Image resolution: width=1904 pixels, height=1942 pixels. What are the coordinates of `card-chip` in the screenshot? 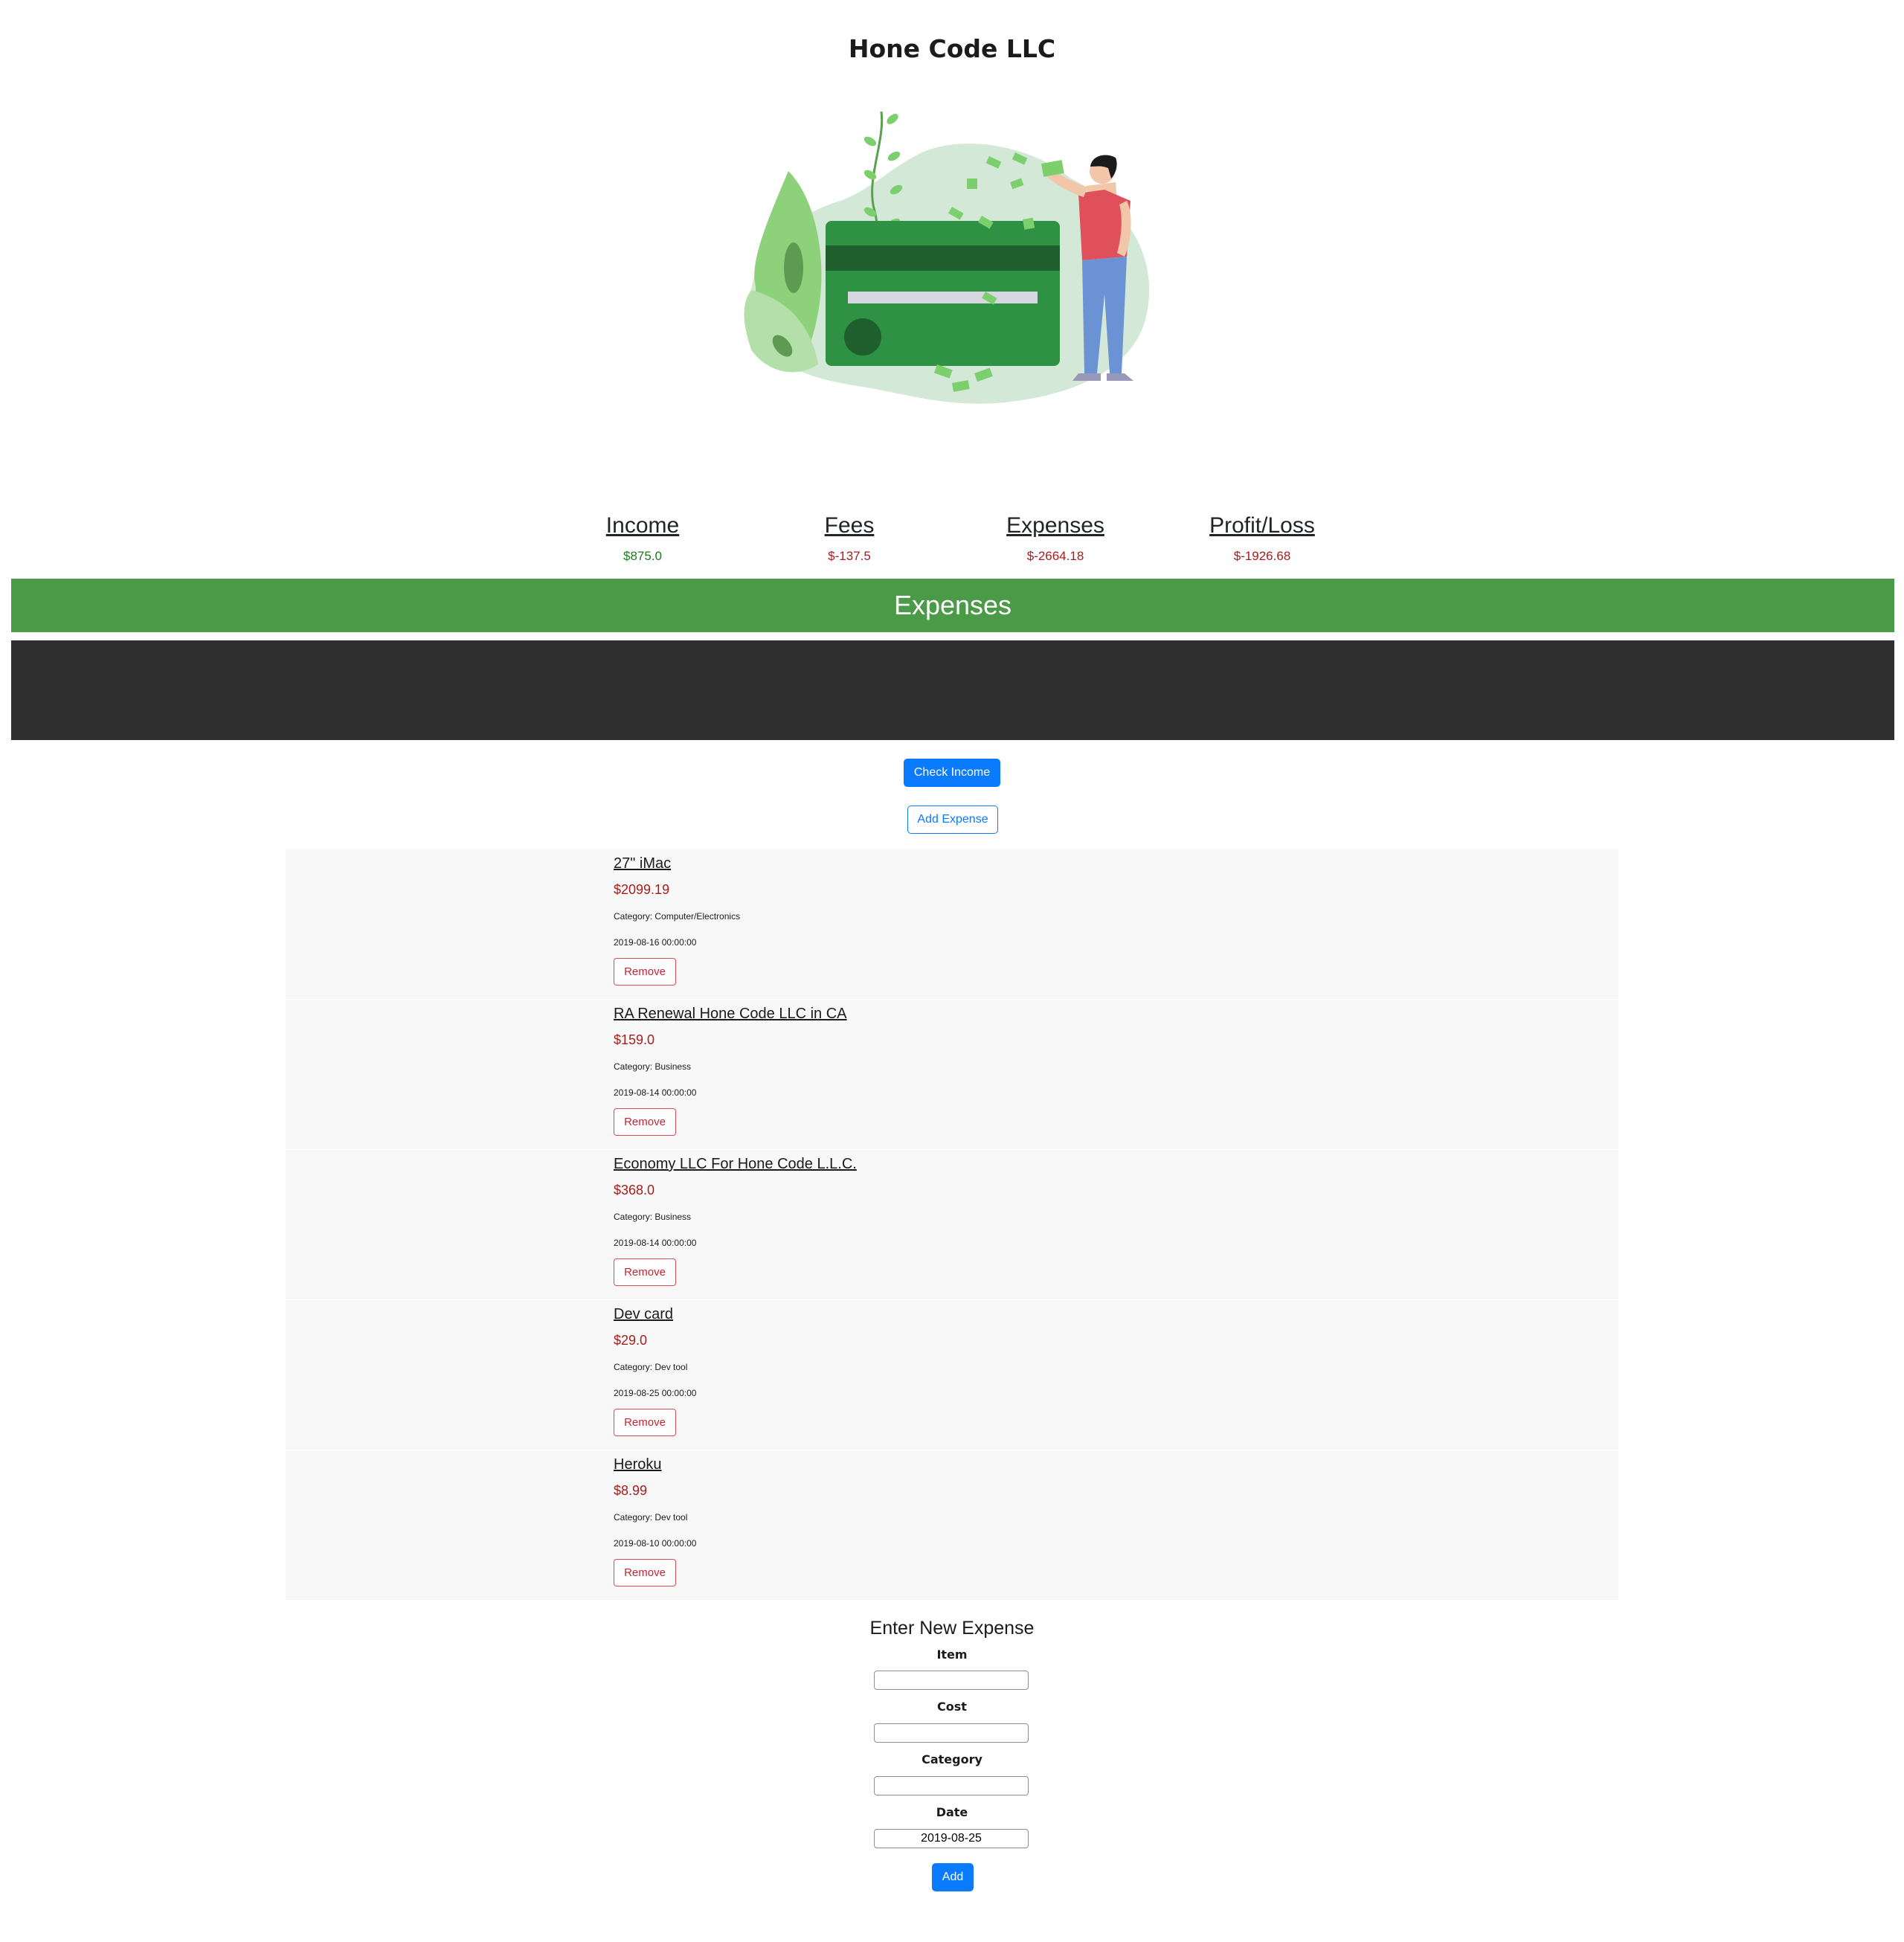 It's located at (863, 337).